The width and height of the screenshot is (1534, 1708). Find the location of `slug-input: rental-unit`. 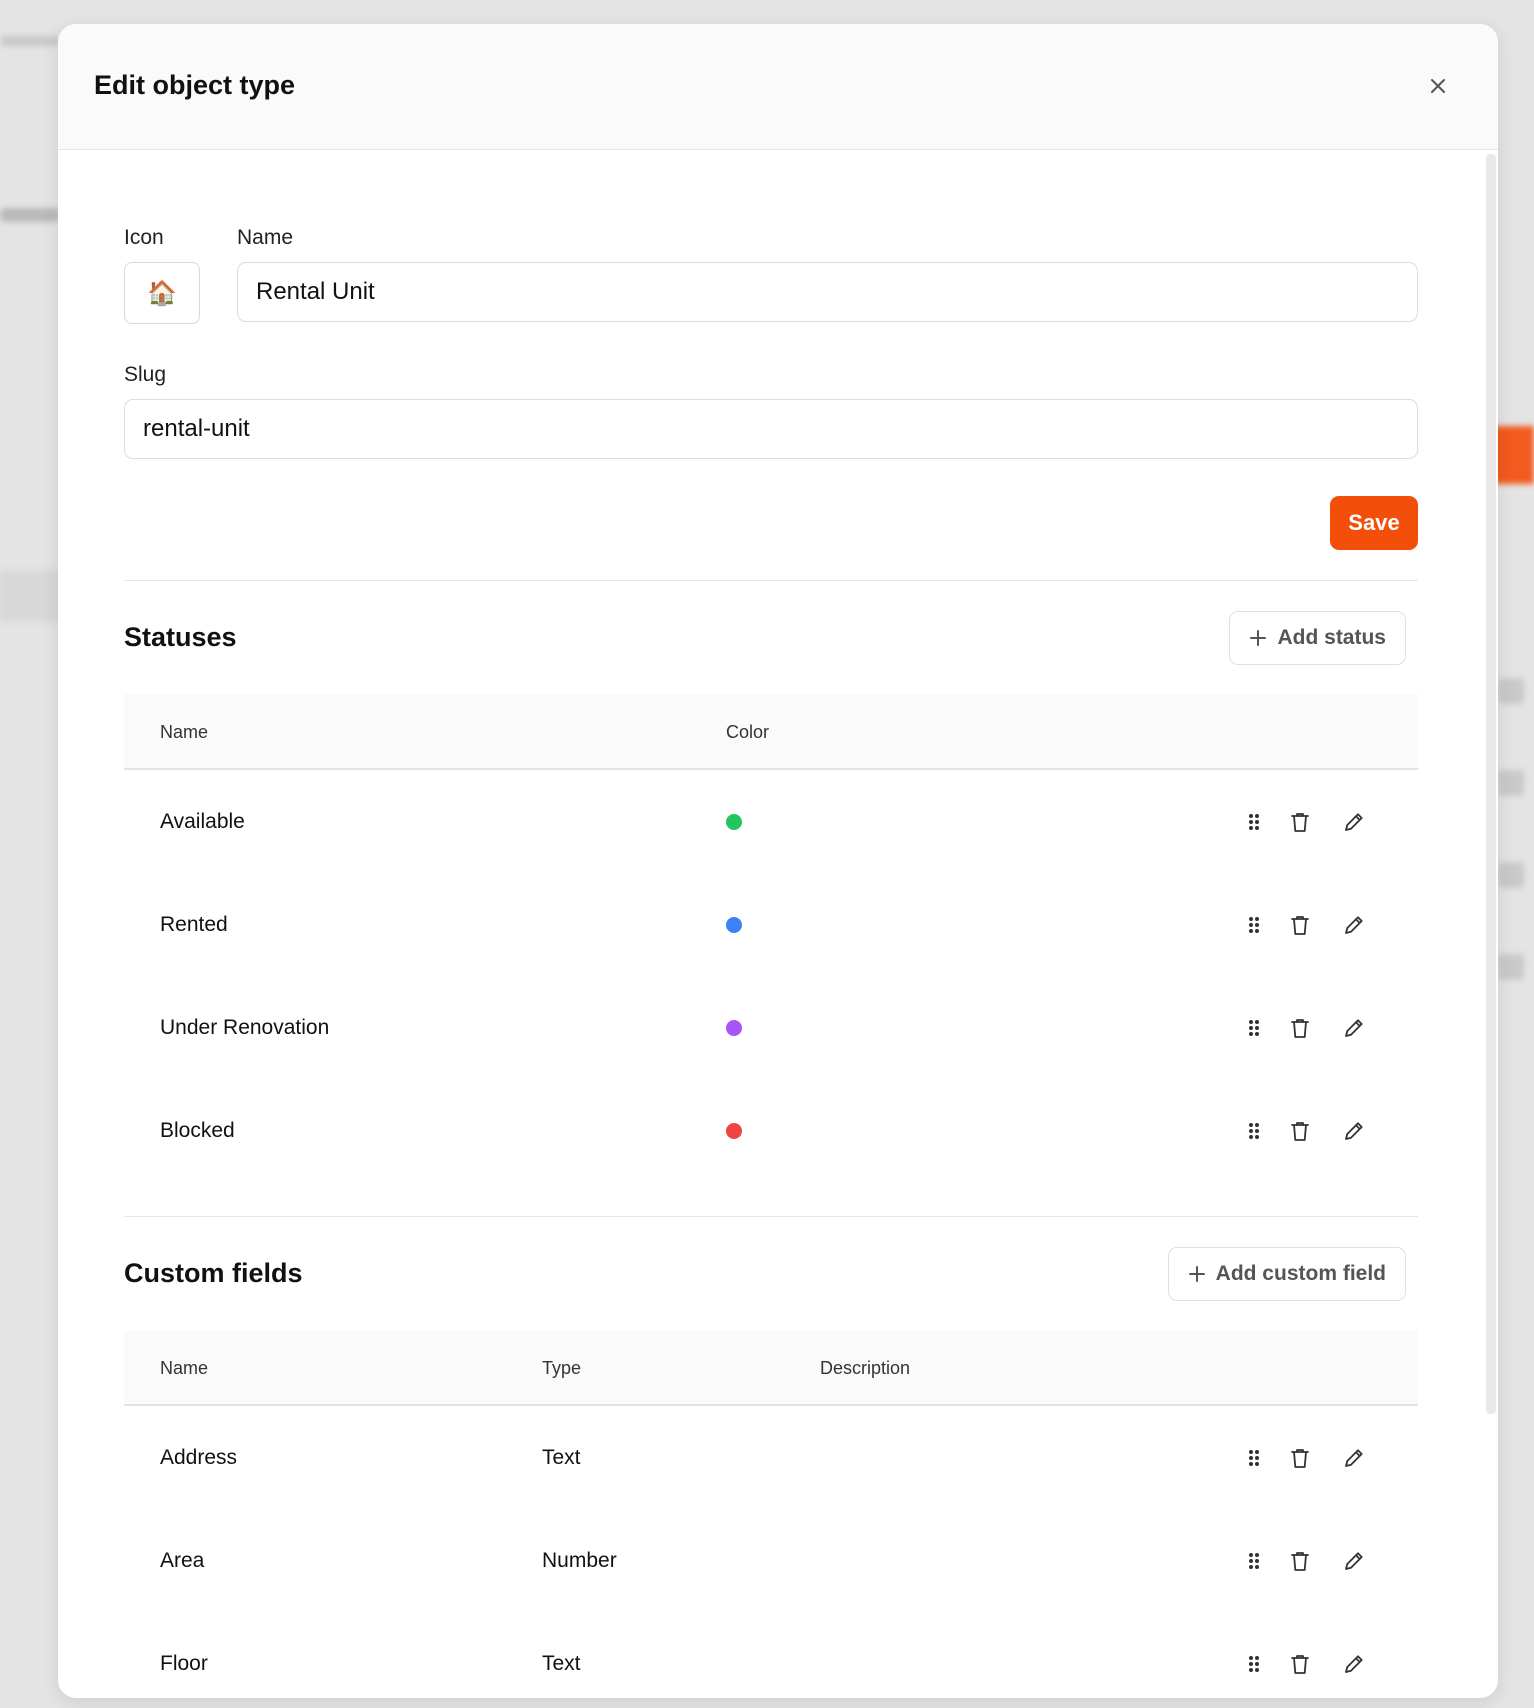

slug-input: rental-unit is located at coordinates (771, 429).